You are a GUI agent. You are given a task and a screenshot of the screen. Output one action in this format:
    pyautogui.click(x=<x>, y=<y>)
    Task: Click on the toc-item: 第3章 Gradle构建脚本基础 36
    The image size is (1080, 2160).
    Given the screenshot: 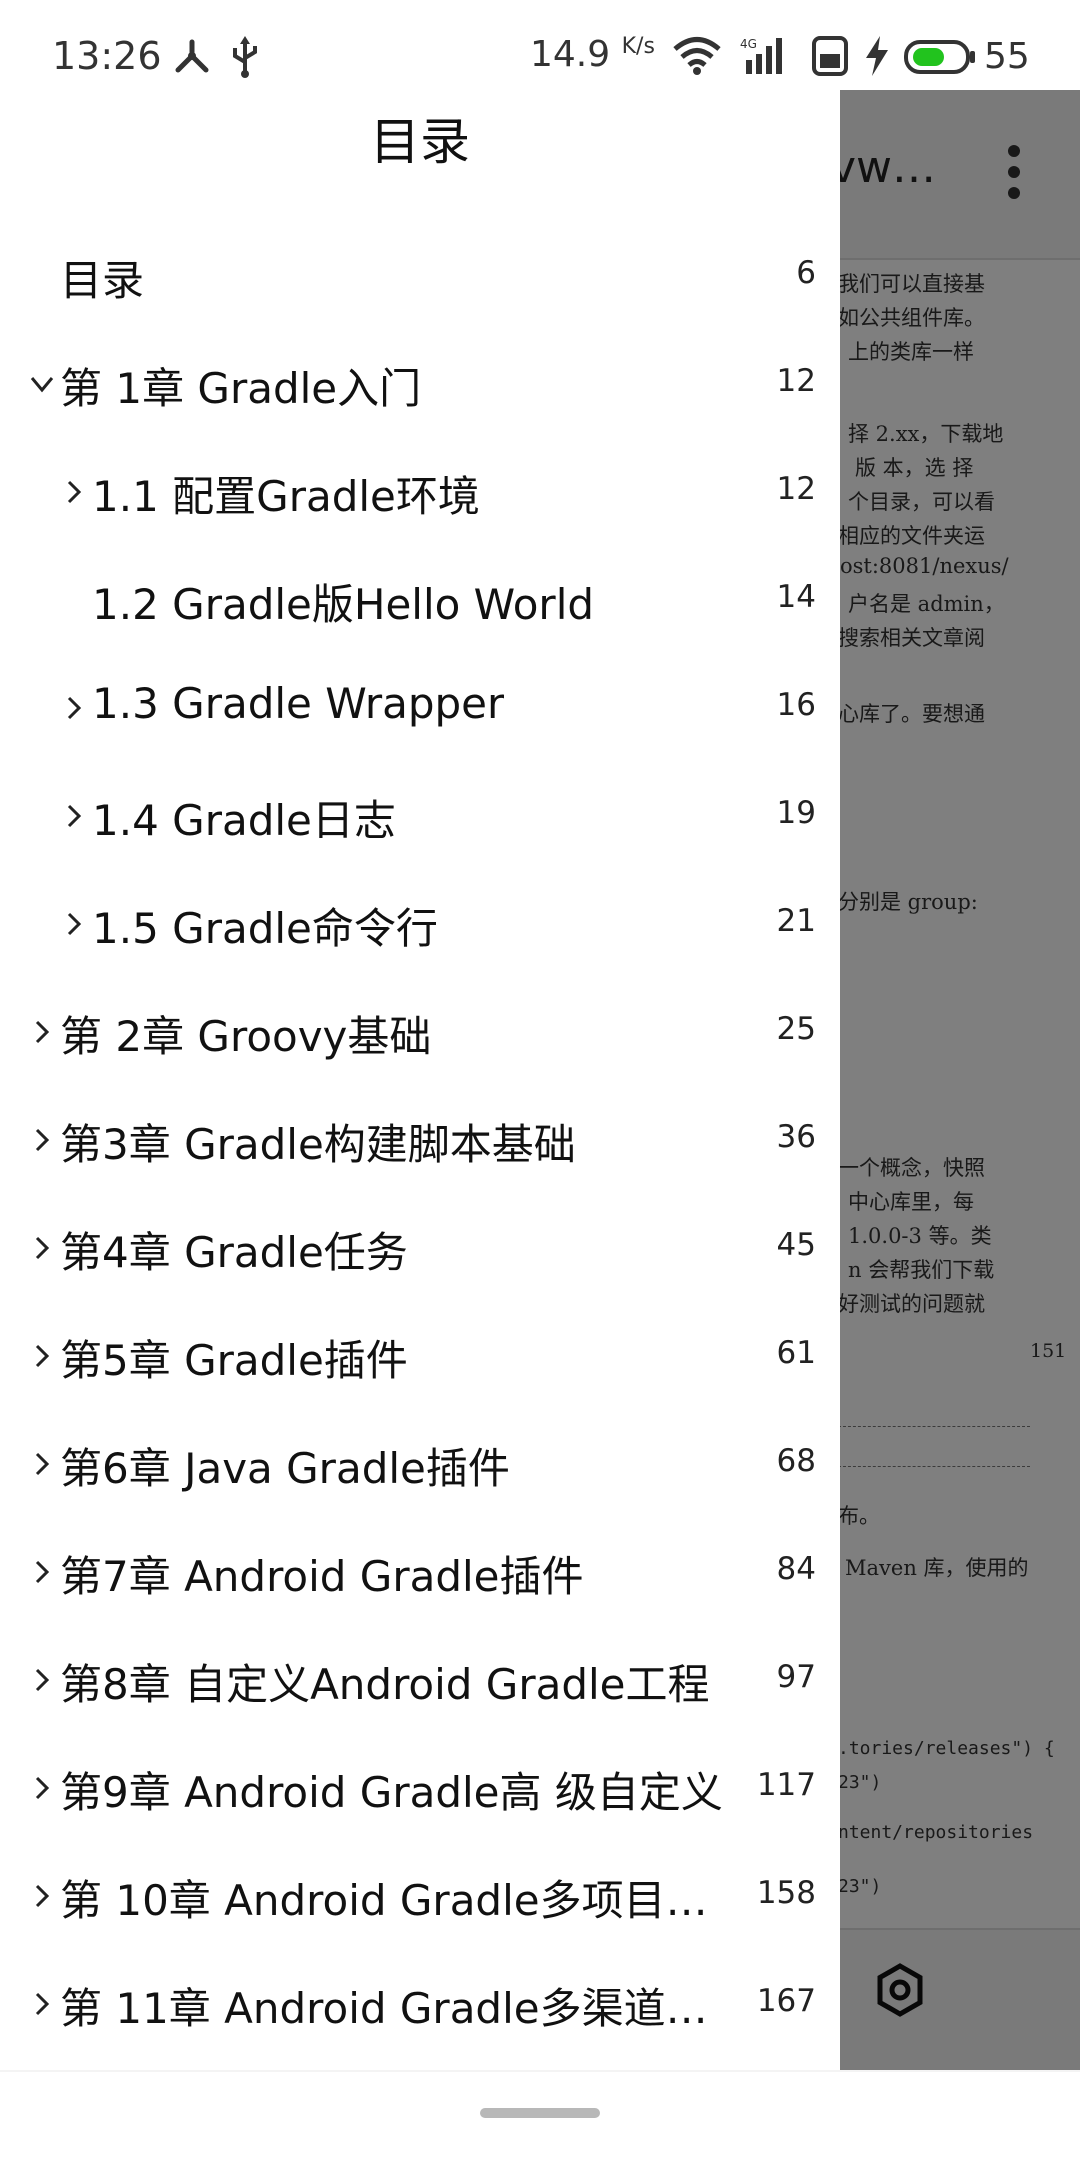 What is the action you would take?
    pyautogui.click(x=420, y=1140)
    